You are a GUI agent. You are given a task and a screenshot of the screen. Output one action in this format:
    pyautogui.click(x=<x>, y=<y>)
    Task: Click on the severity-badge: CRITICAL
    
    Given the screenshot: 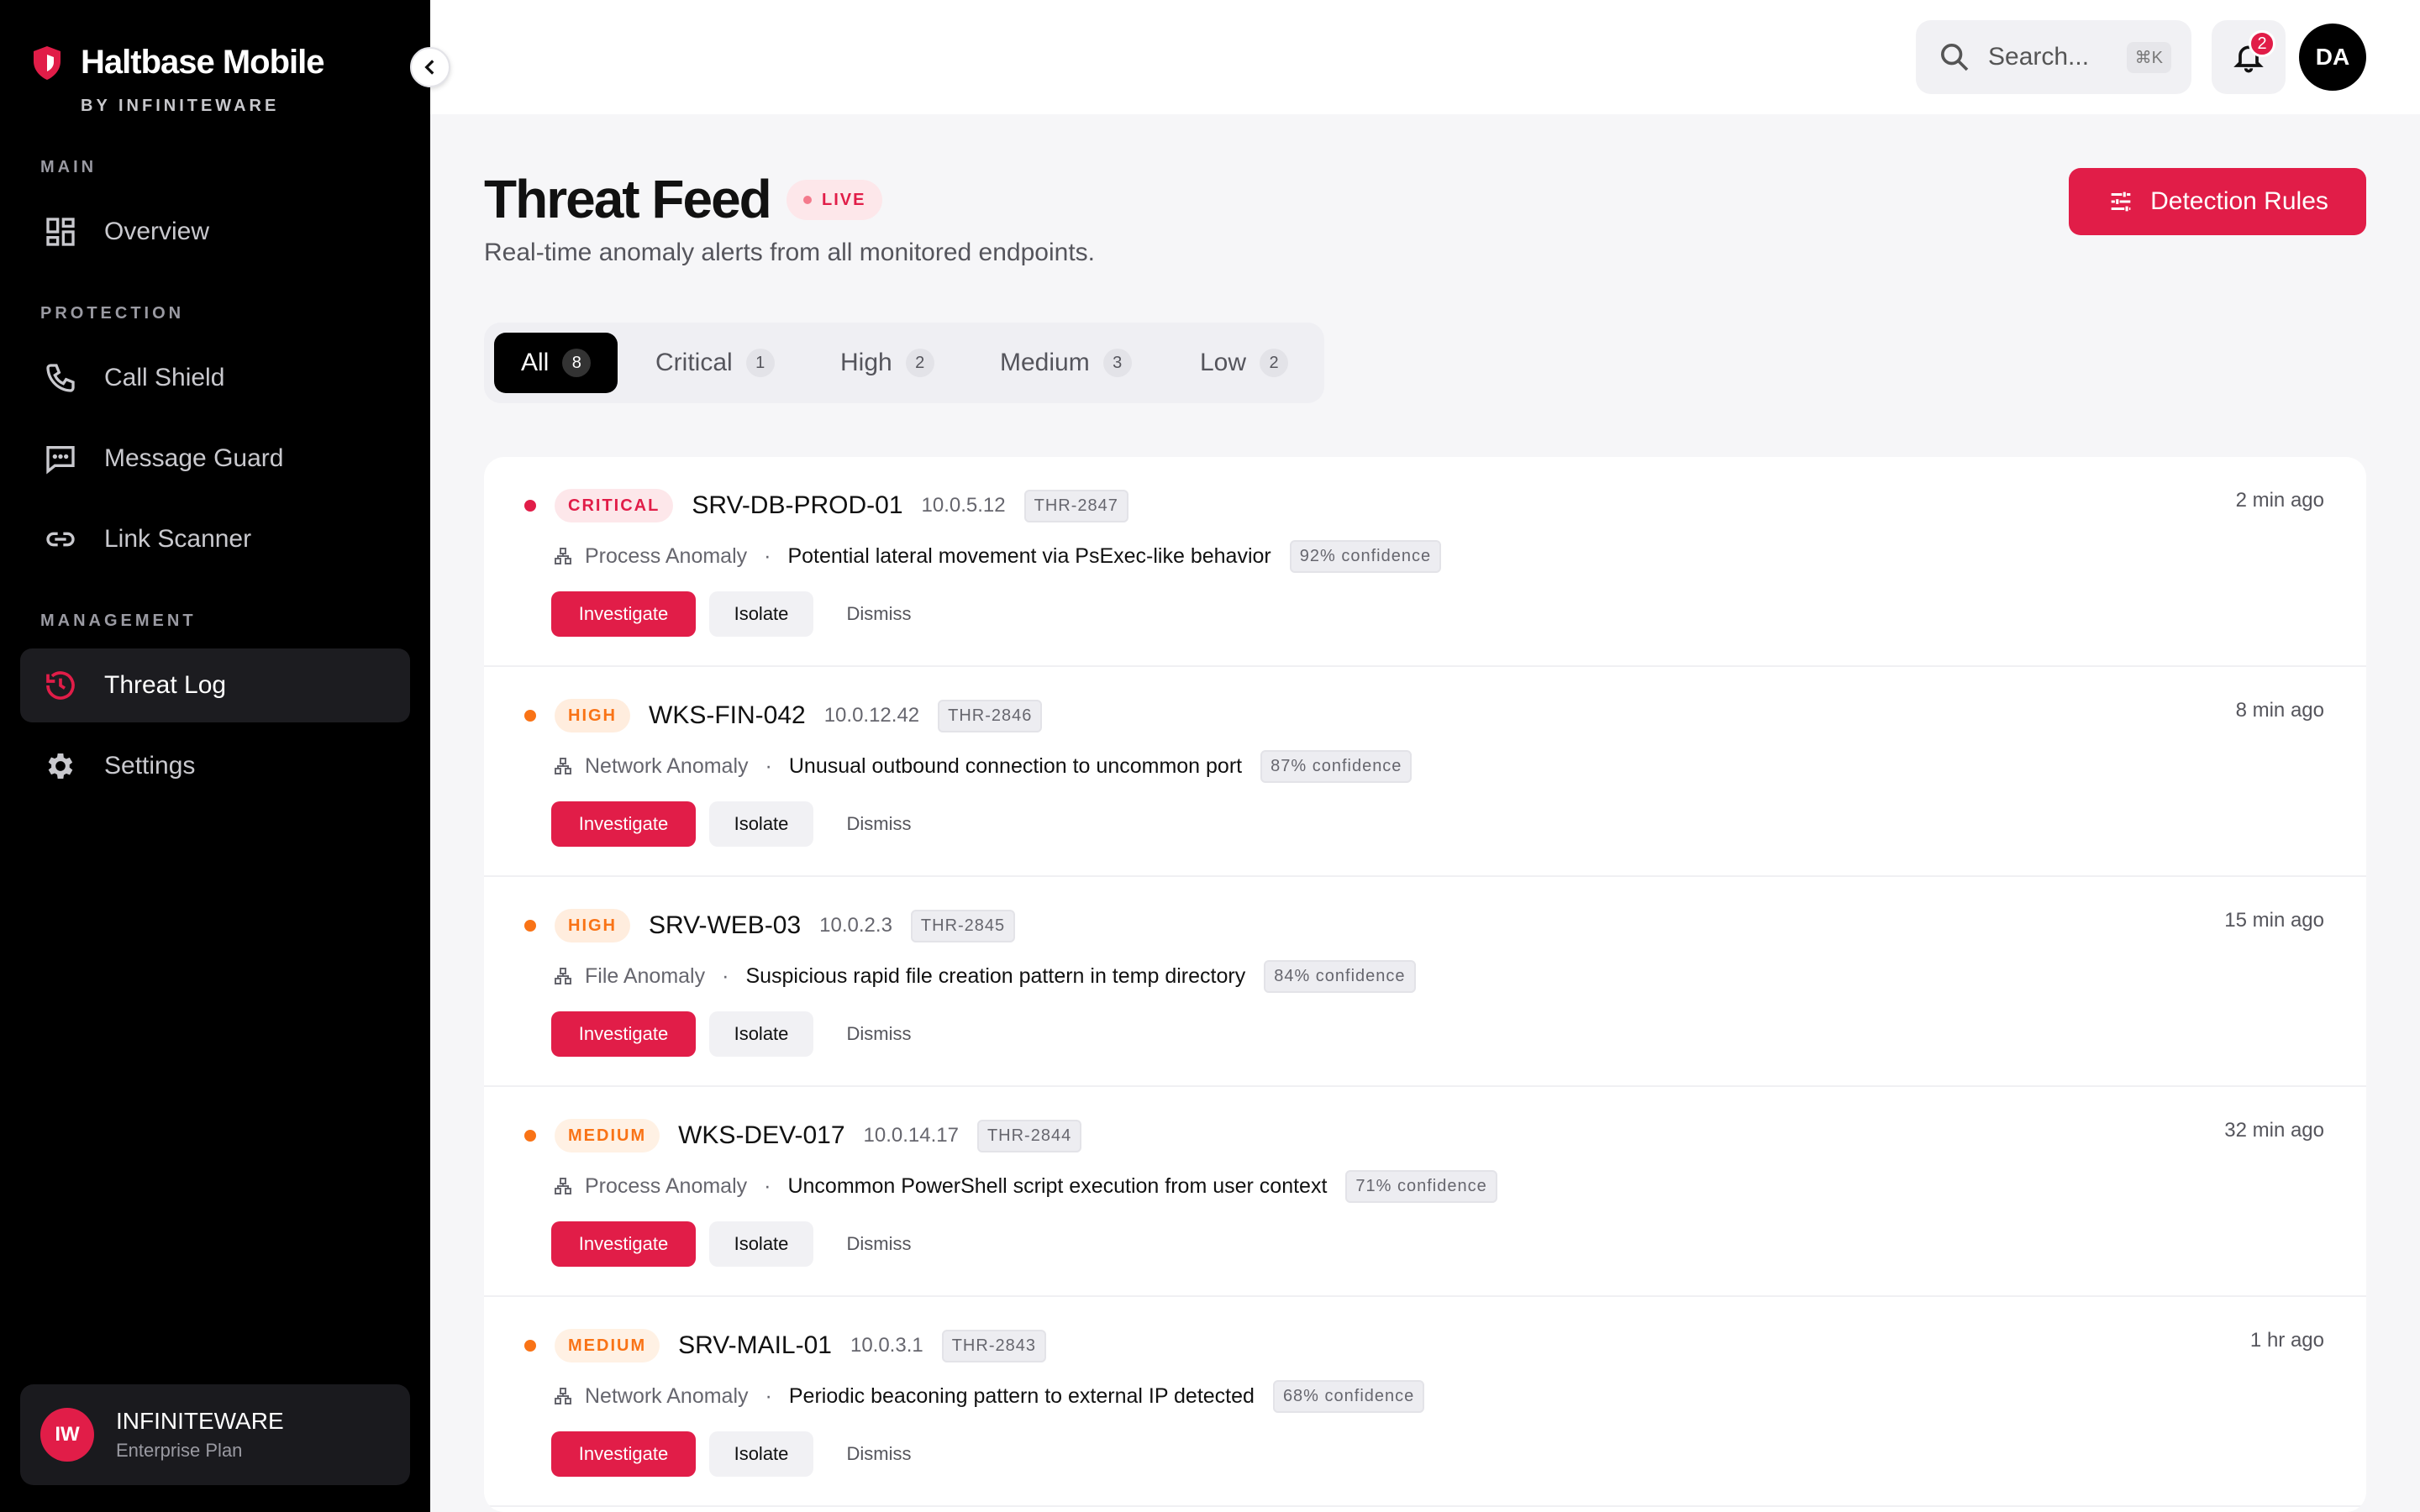 What is the action you would take?
    pyautogui.click(x=614, y=505)
    